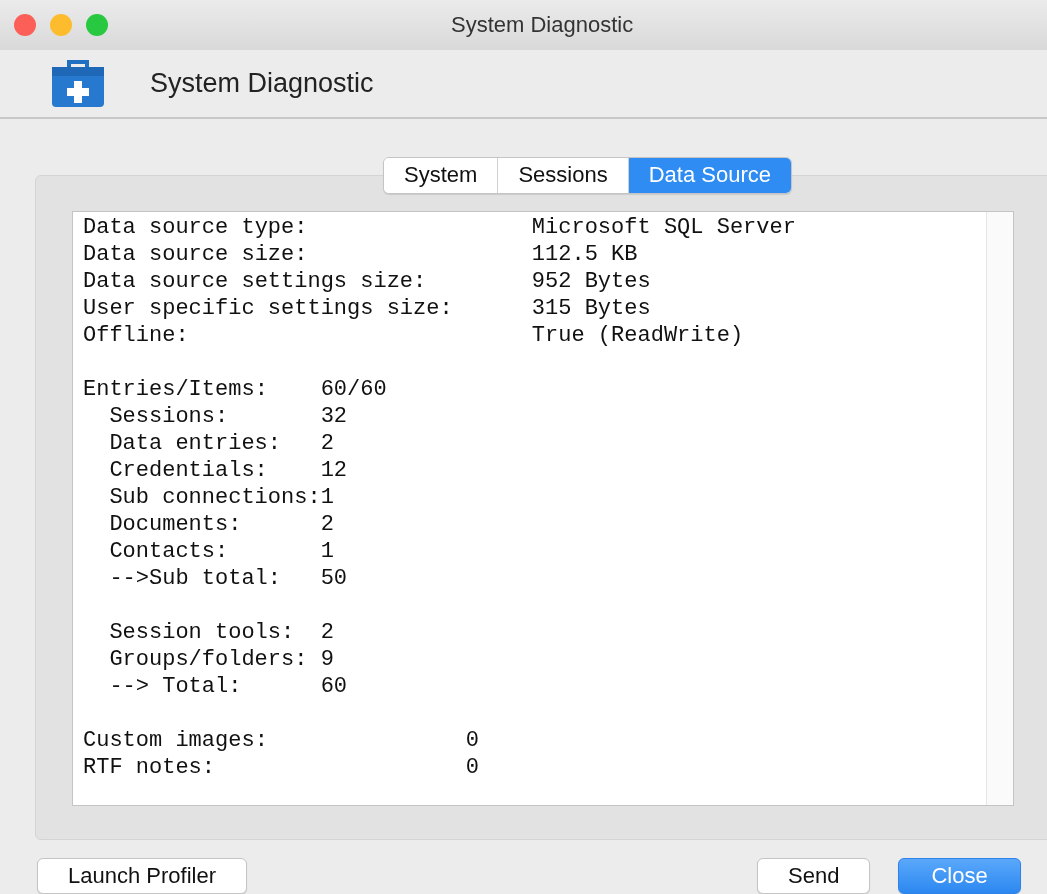 This screenshot has height=894, width=1047. I want to click on report-label: User specific settings size:, so click(268, 308).